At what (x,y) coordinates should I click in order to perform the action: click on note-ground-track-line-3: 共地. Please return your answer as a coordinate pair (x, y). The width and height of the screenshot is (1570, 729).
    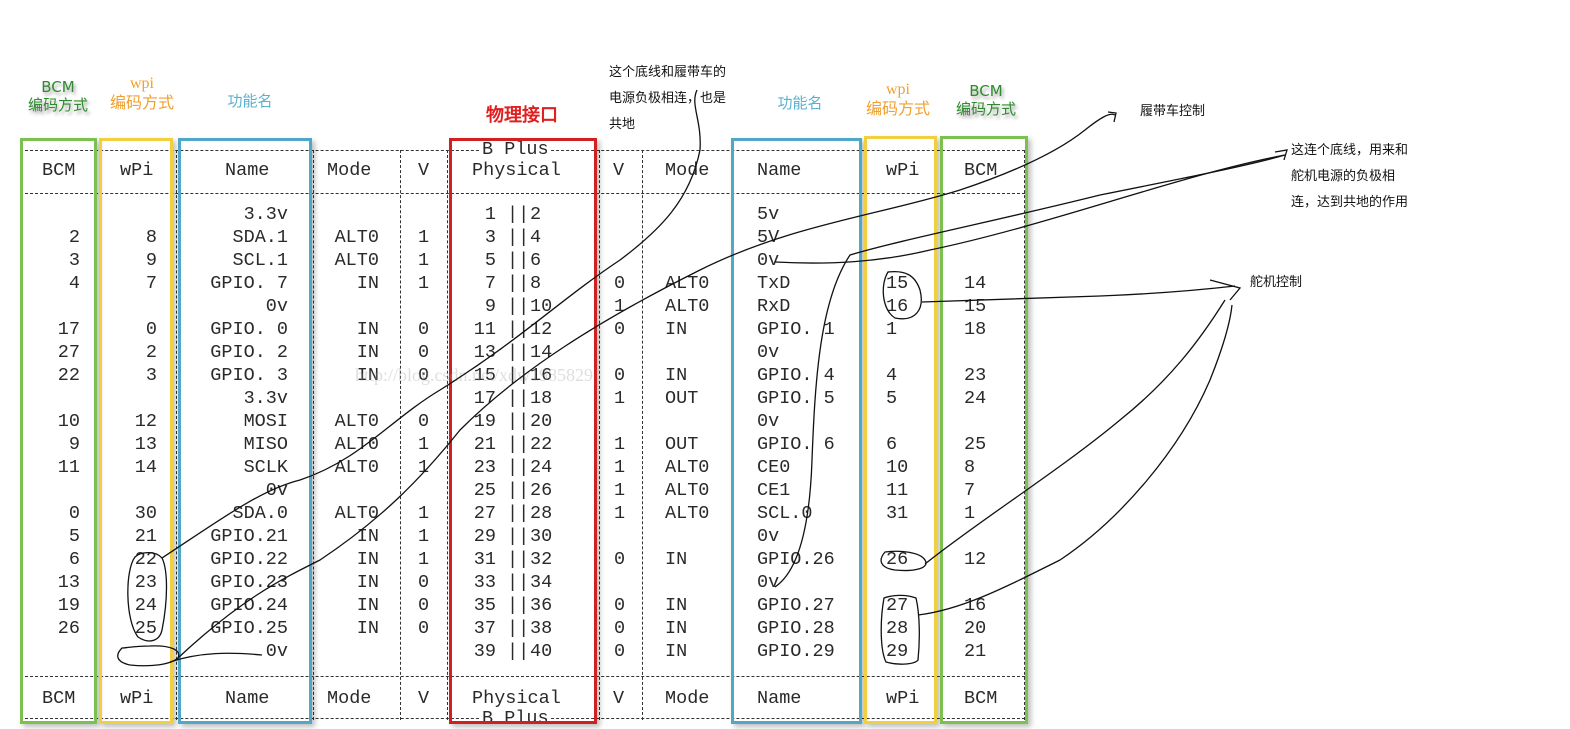
    Looking at the image, I should click on (622, 124).